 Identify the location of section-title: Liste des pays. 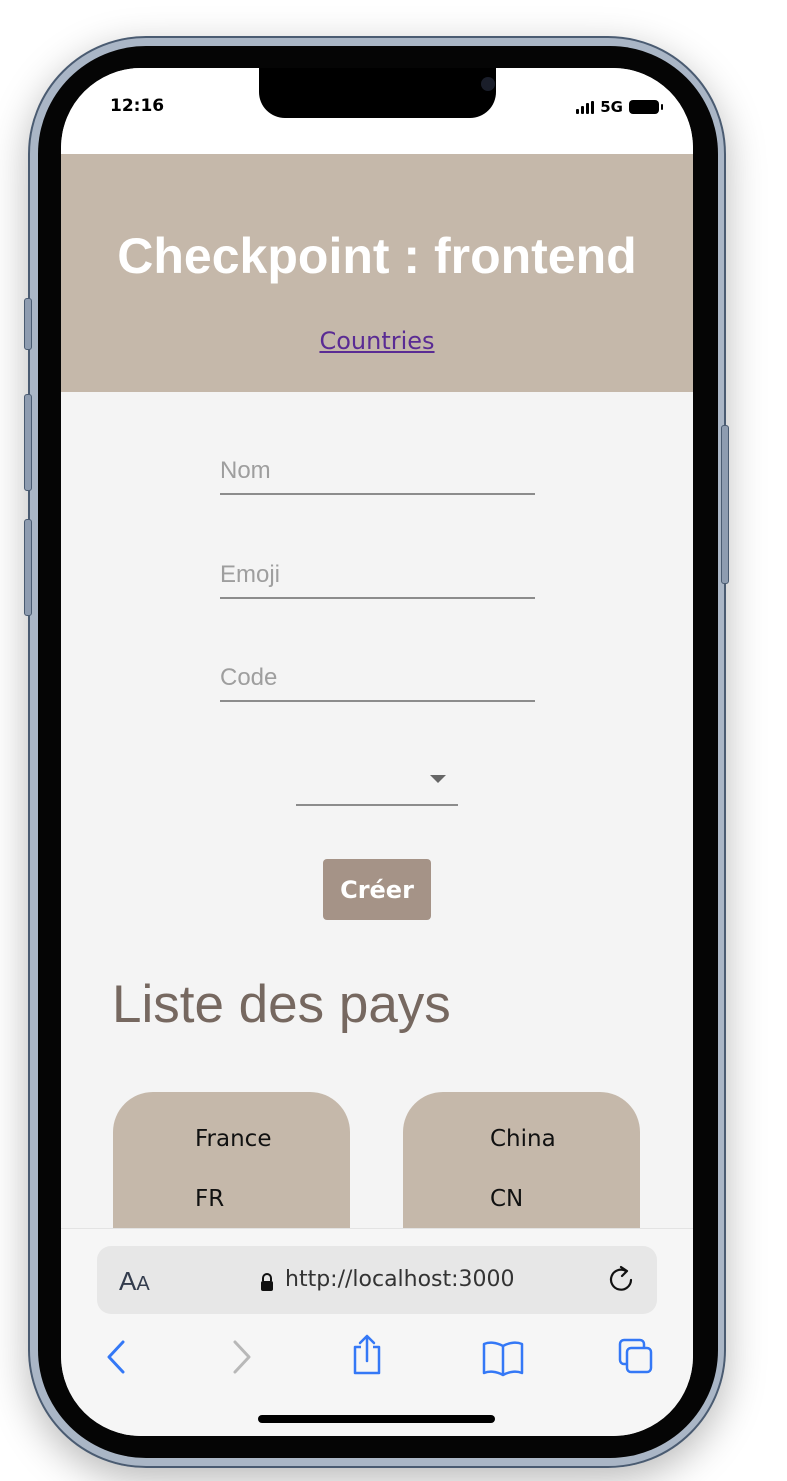
(281, 1004).